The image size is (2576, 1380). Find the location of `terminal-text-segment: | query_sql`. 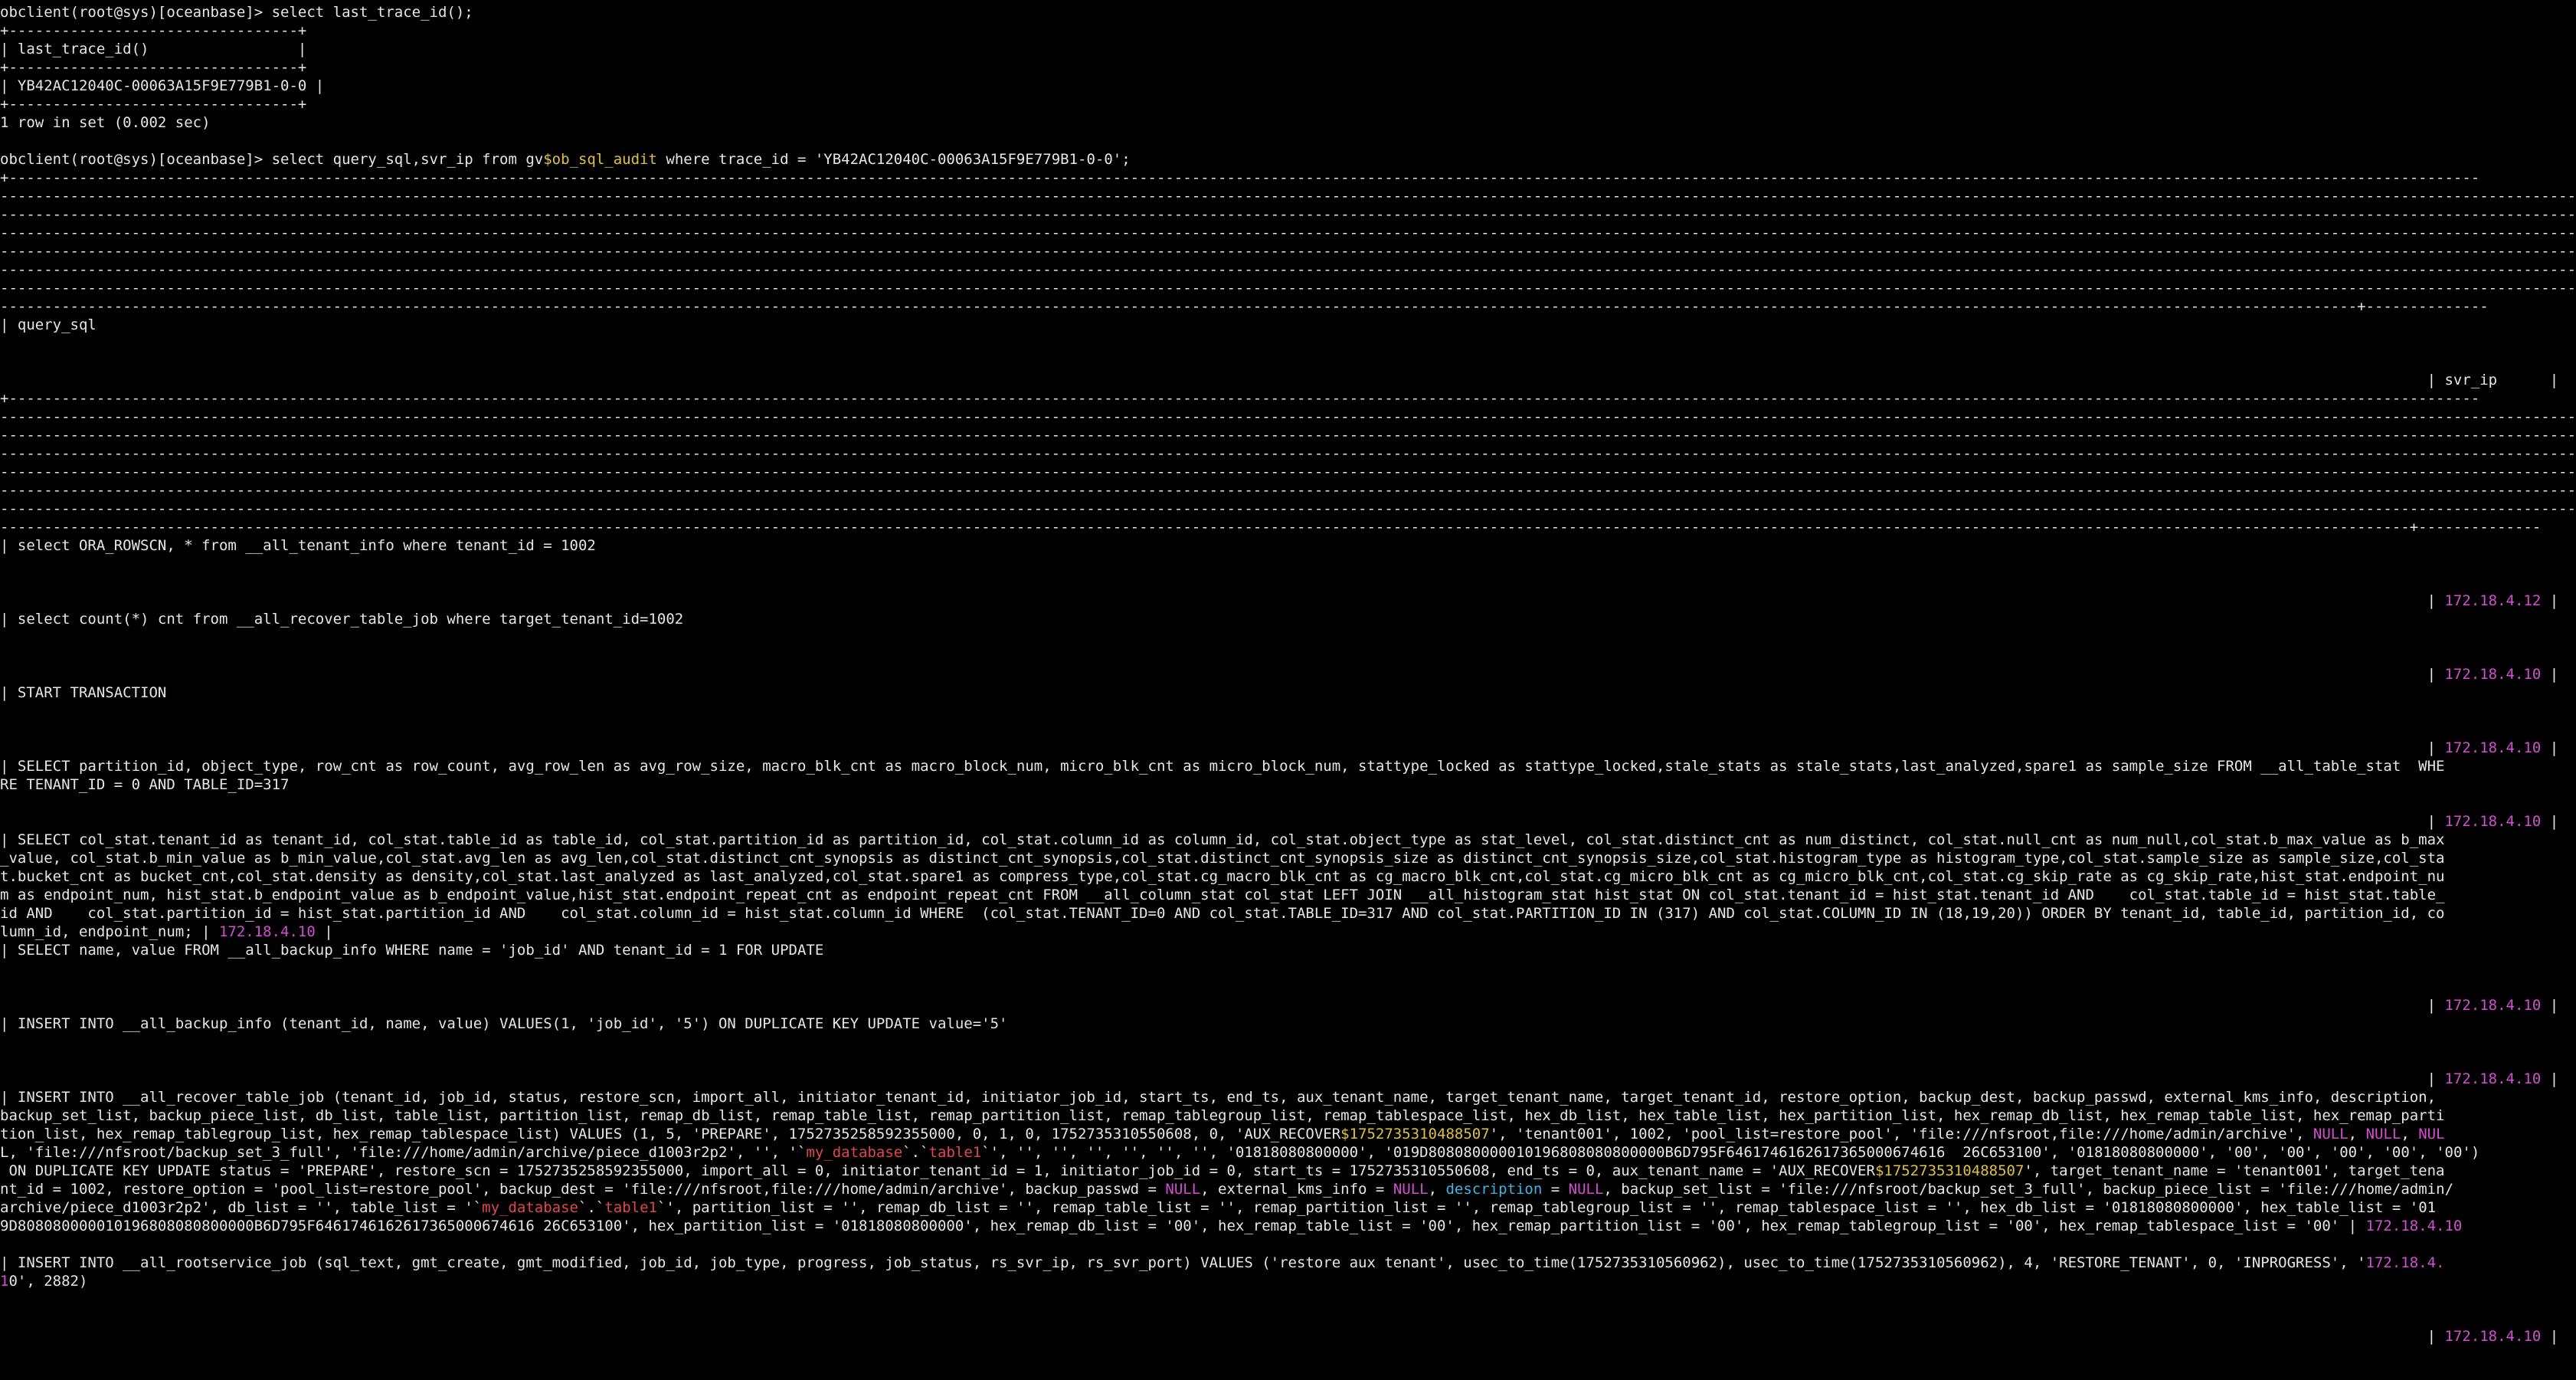

terminal-text-segment: | query_sql is located at coordinates (48, 324).